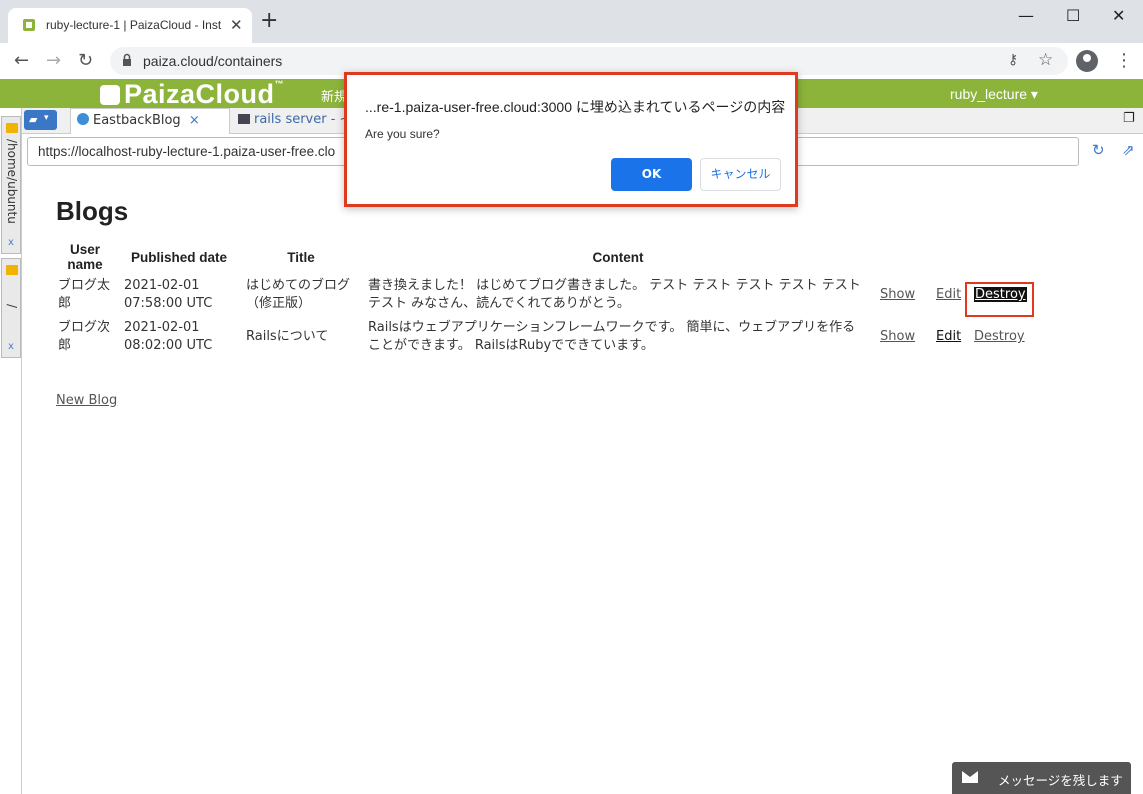  Describe the element at coordinates (1013, 60) in the screenshot. I see `key-icon: ⚷` at that location.